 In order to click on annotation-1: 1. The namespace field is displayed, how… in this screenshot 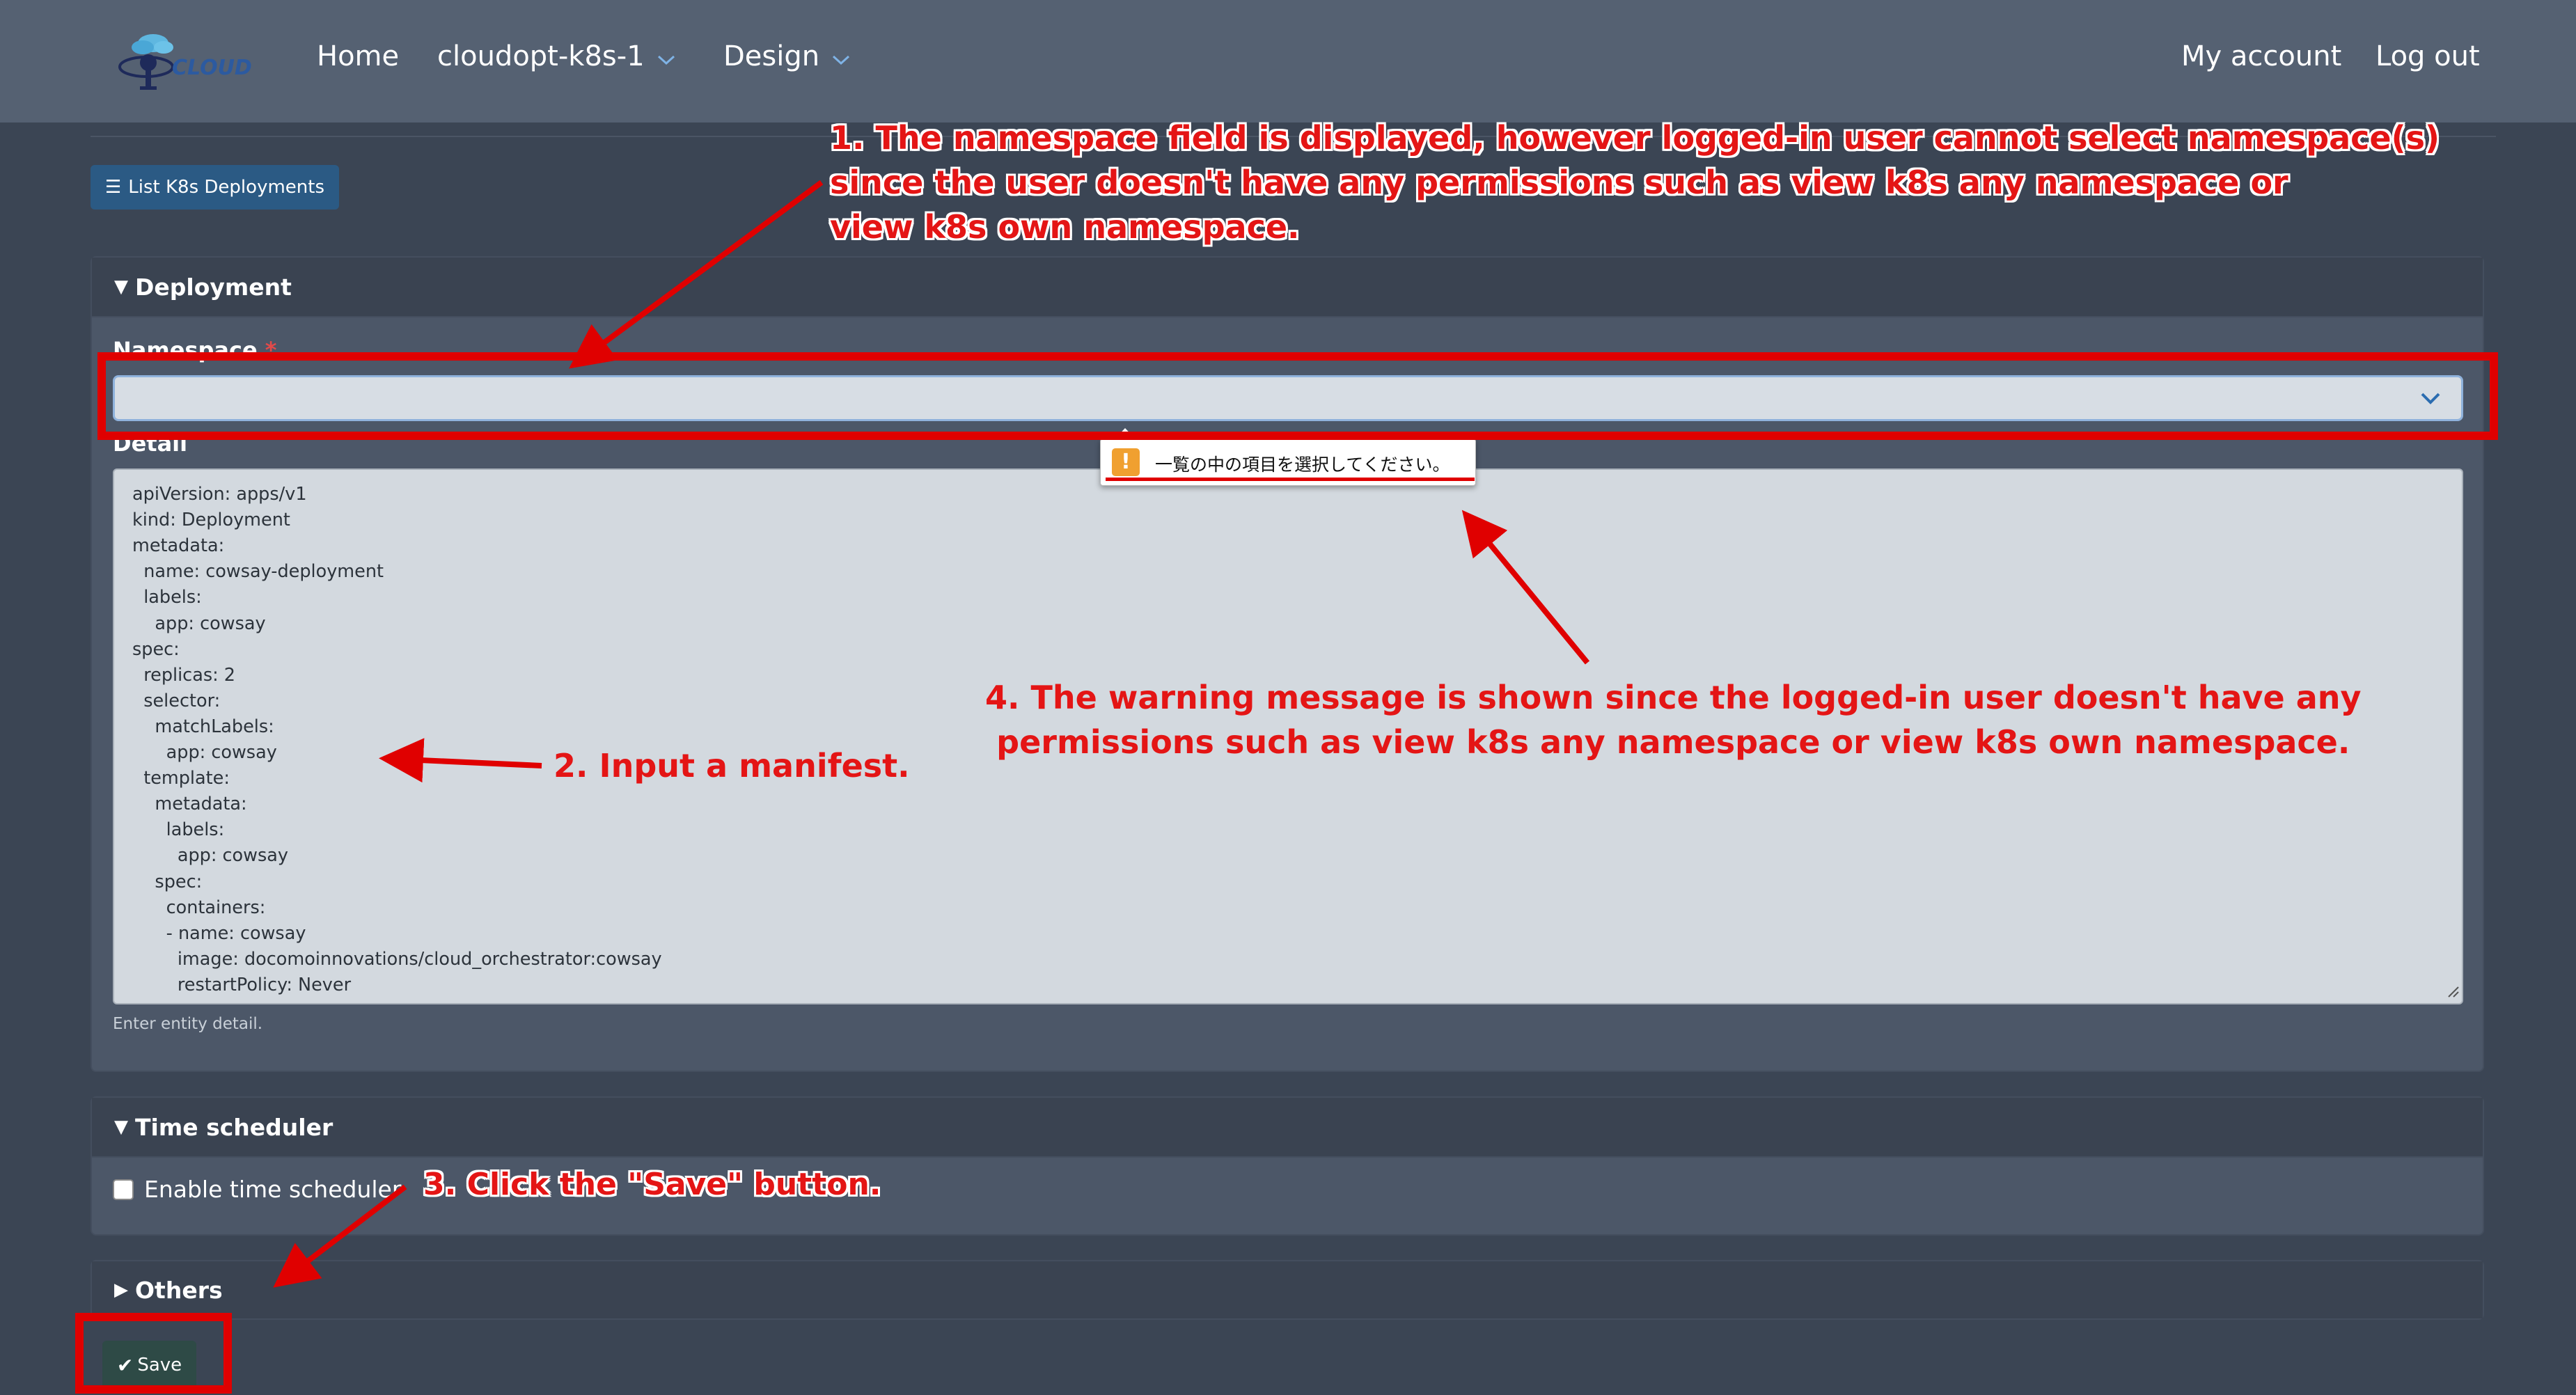, I will do `click(1635, 183)`.